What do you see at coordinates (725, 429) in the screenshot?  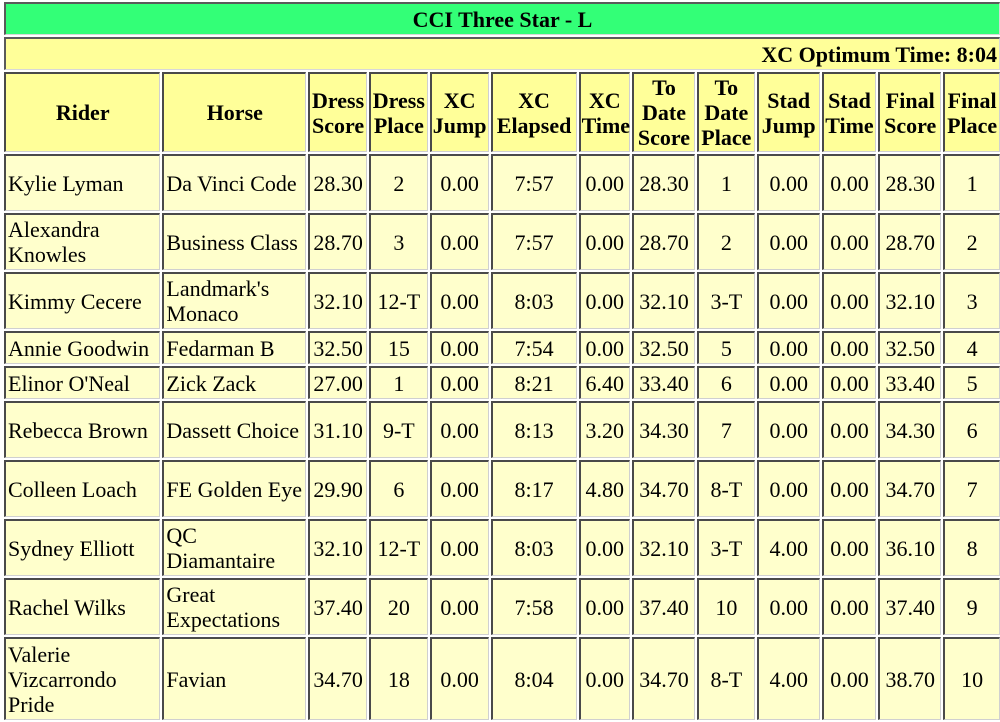 I see `cell-to-date-place: 7` at bounding box center [725, 429].